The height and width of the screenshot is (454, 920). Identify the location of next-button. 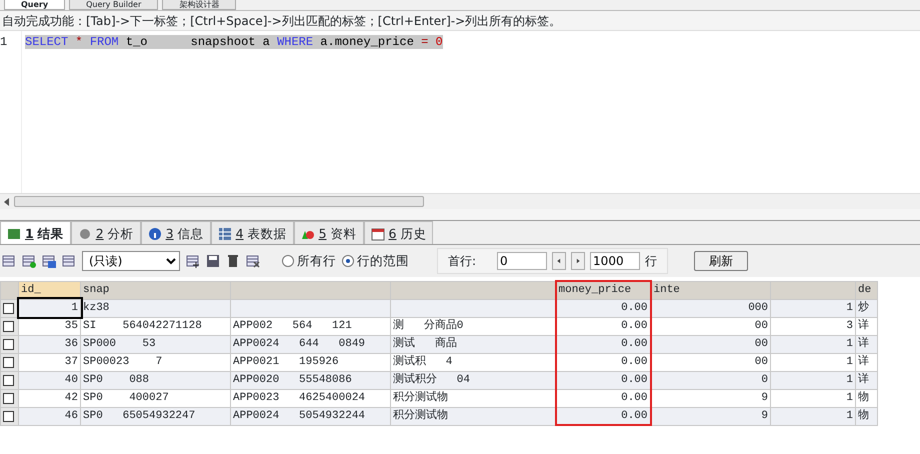
(578, 261).